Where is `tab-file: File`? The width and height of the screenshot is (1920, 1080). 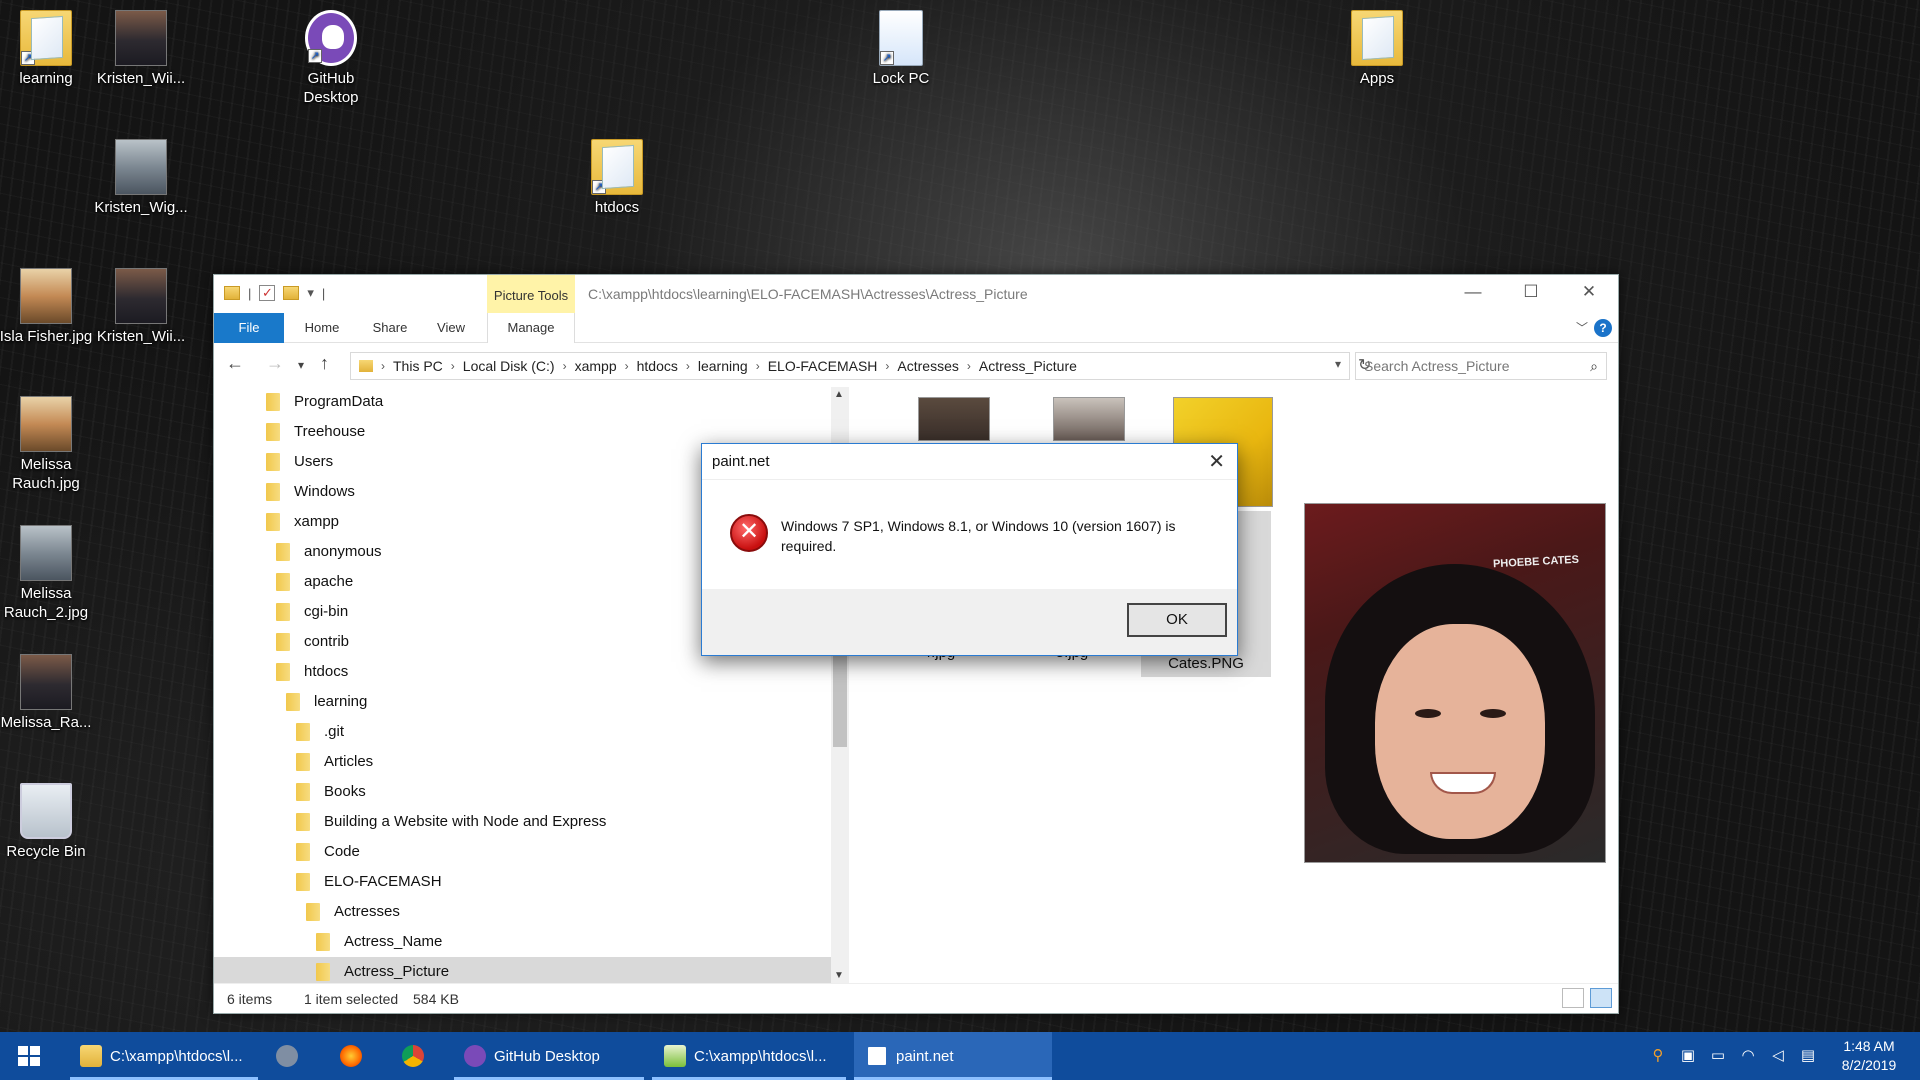 tab-file: File is located at coordinates (249, 328).